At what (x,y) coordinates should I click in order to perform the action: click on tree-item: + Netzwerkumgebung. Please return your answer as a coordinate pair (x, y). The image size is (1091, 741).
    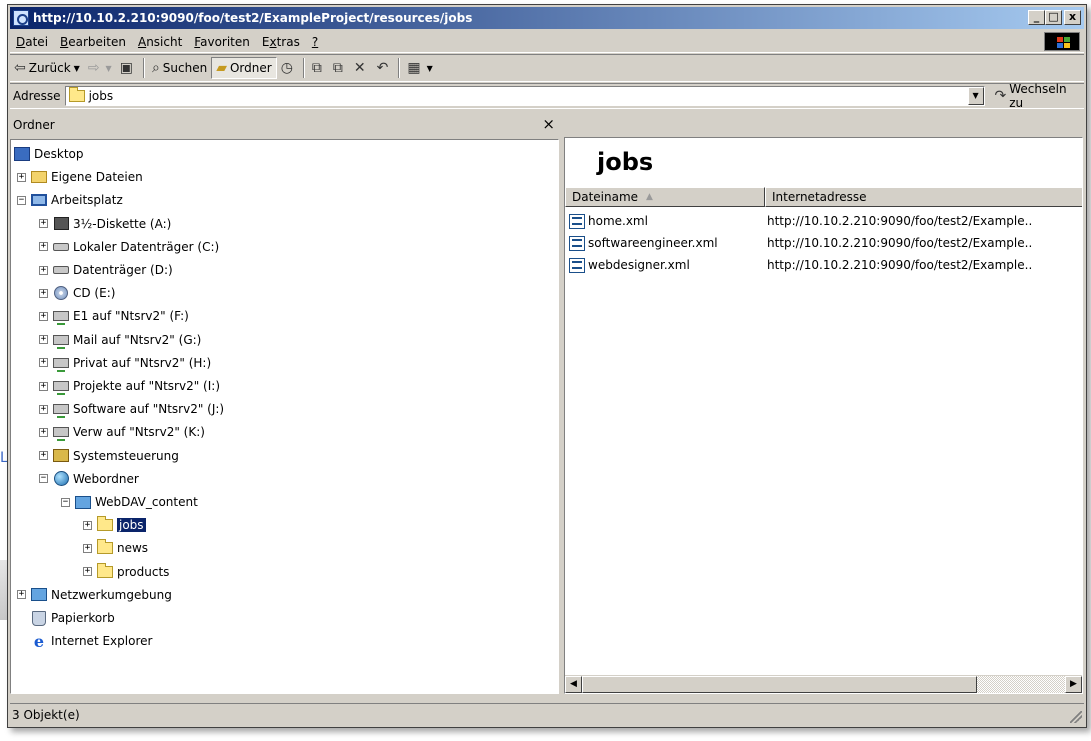
    Looking at the image, I should click on (94, 595).